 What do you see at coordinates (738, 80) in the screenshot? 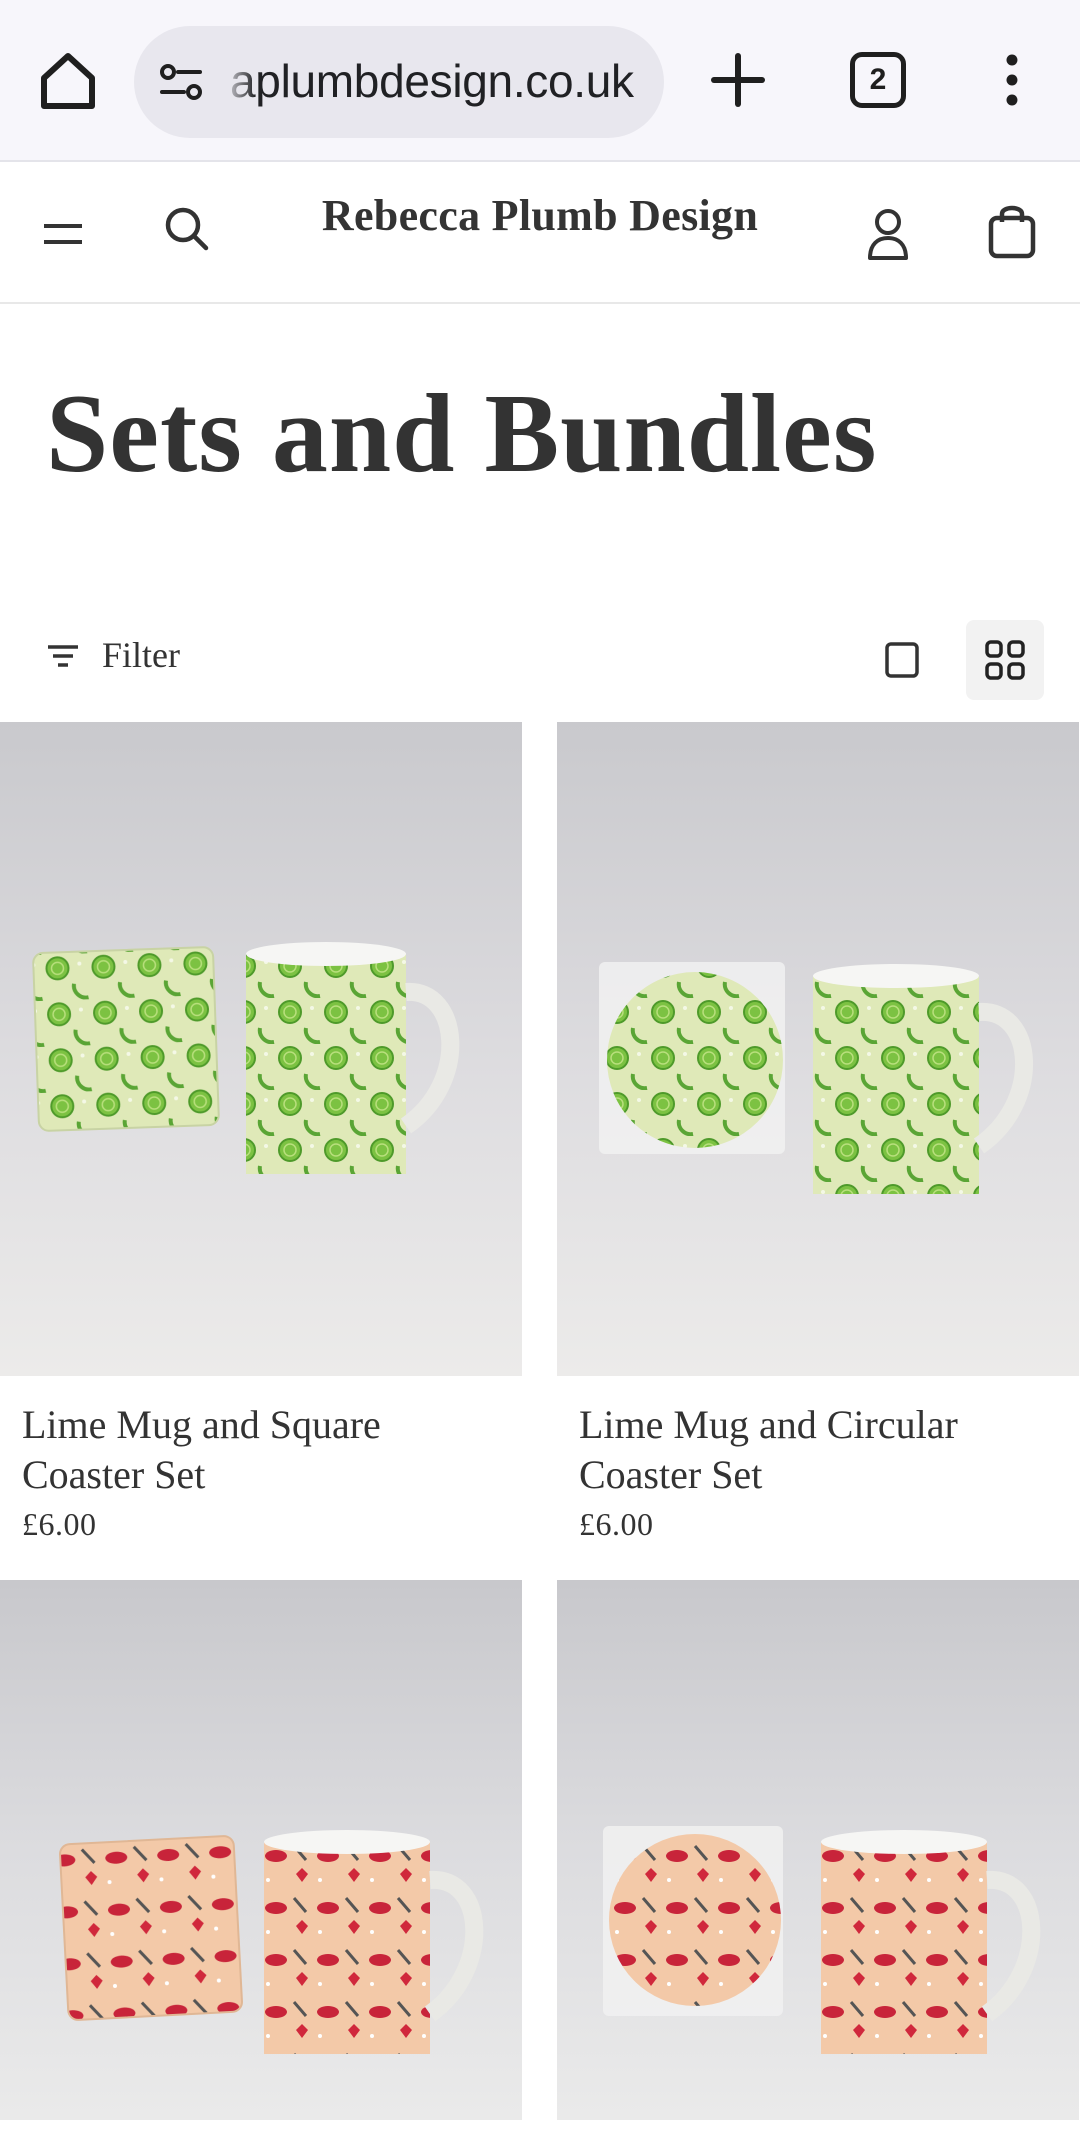
I see `plus-icon` at bounding box center [738, 80].